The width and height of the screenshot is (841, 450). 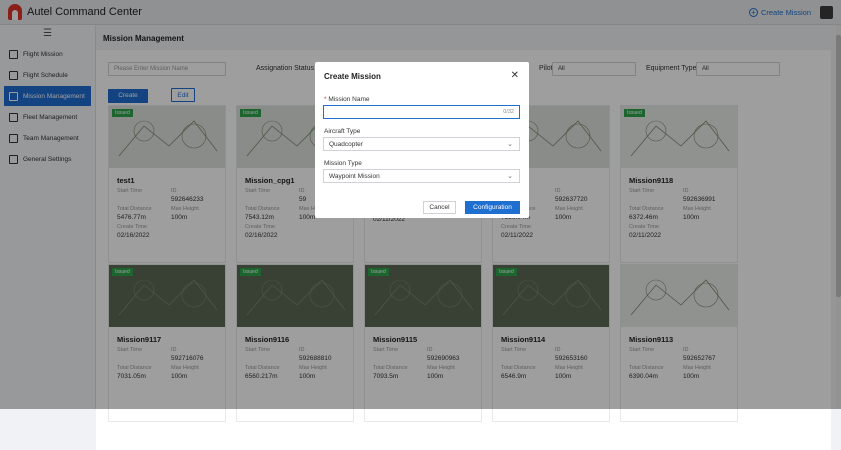 What do you see at coordinates (421, 176) in the screenshot?
I see `mission-type-select: Waypoint Mission ⌄` at bounding box center [421, 176].